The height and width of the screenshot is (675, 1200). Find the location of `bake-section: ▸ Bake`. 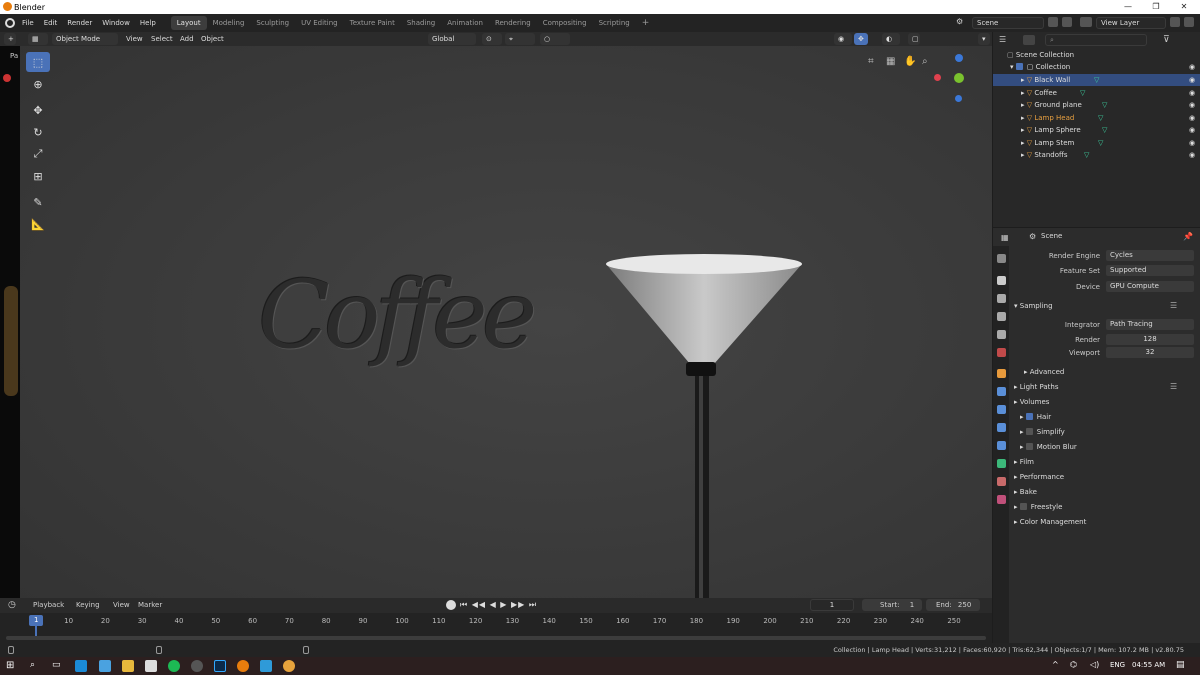

bake-section: ▸ Bake is located at coordinates (1025, 492).